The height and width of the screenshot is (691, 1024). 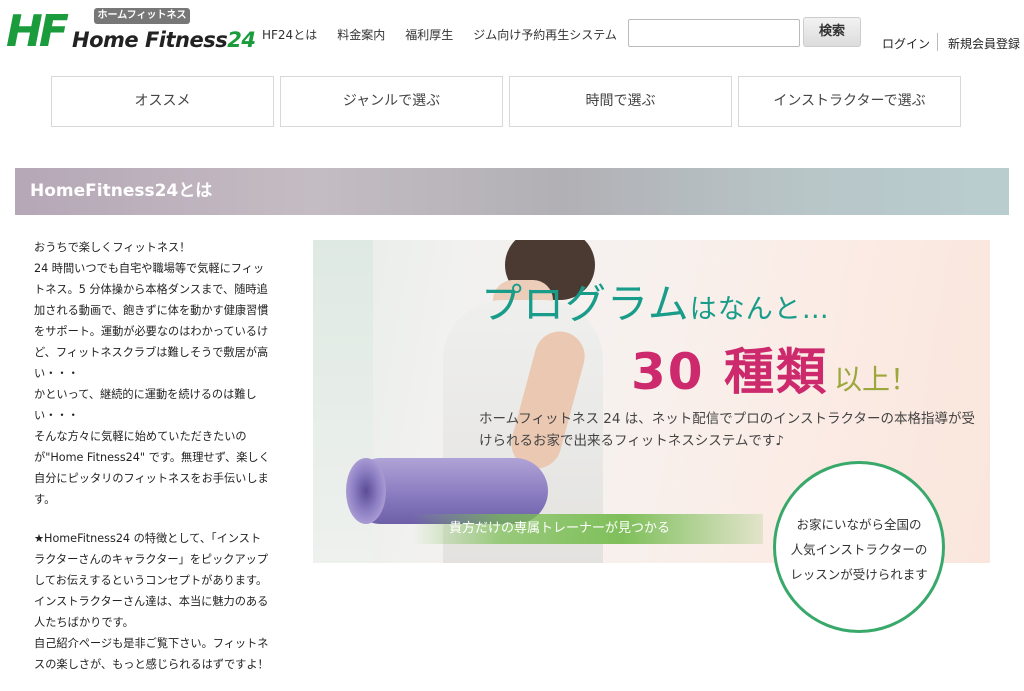 What do you see at coordinates (984, 43) in the screenshot?
I see `register-link: 新規会員登録` at bounding box center [984, 43].